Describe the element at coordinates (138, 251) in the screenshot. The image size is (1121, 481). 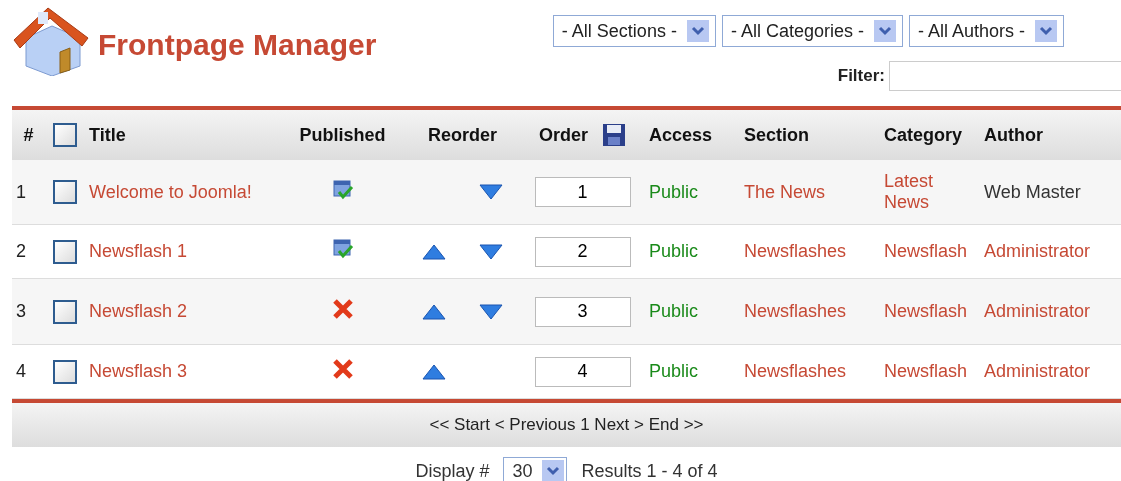
I see `article-link: Newsflash 1` at that location.